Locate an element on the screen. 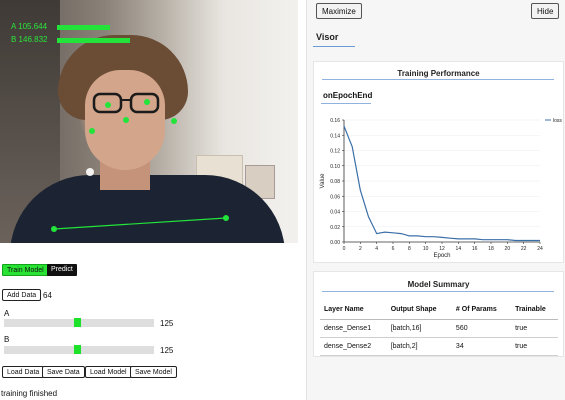 The image size is (565, 400). column-header-layer-name: Layer Name is located at coordinates (353, 311).